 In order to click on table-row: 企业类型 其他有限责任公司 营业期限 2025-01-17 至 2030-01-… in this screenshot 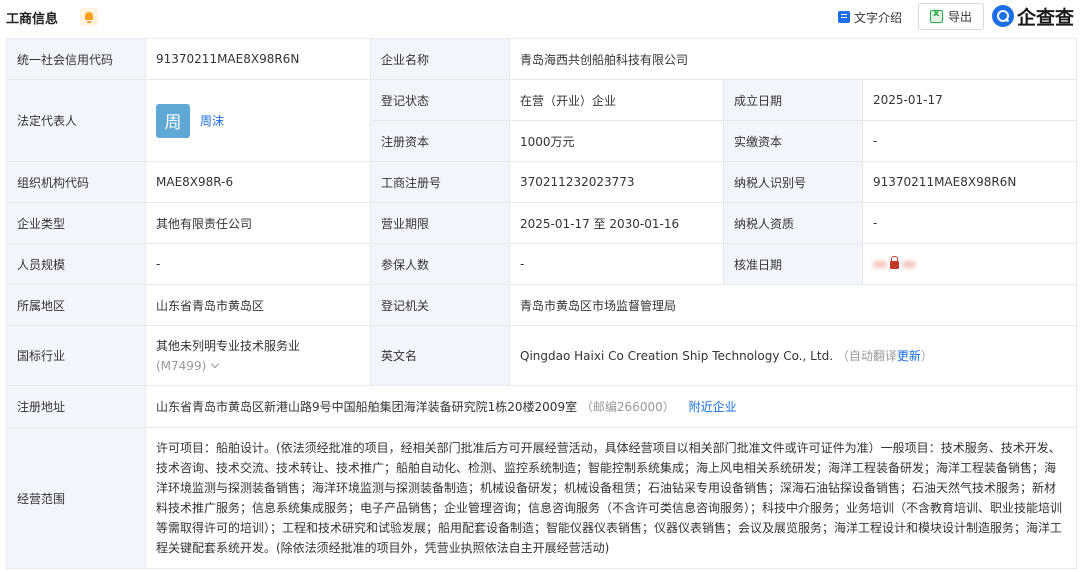, I will do `click(542, 223)`.